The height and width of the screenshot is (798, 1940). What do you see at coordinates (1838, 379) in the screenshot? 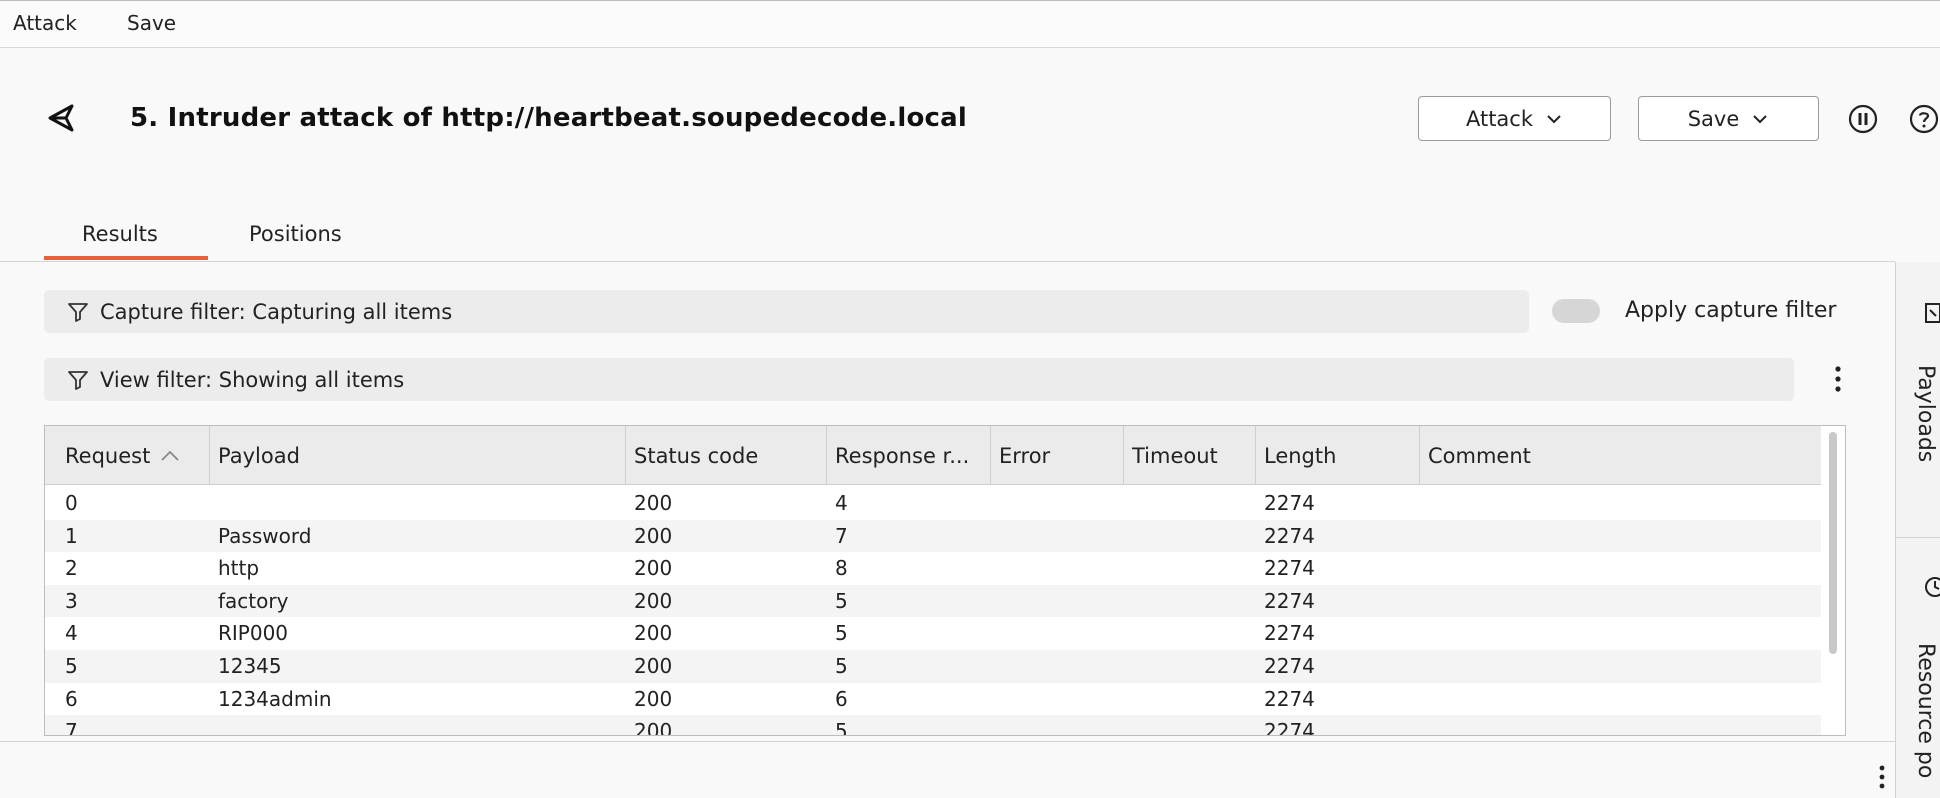
I see `more-options-icon` at bounding box center [1838, 379].